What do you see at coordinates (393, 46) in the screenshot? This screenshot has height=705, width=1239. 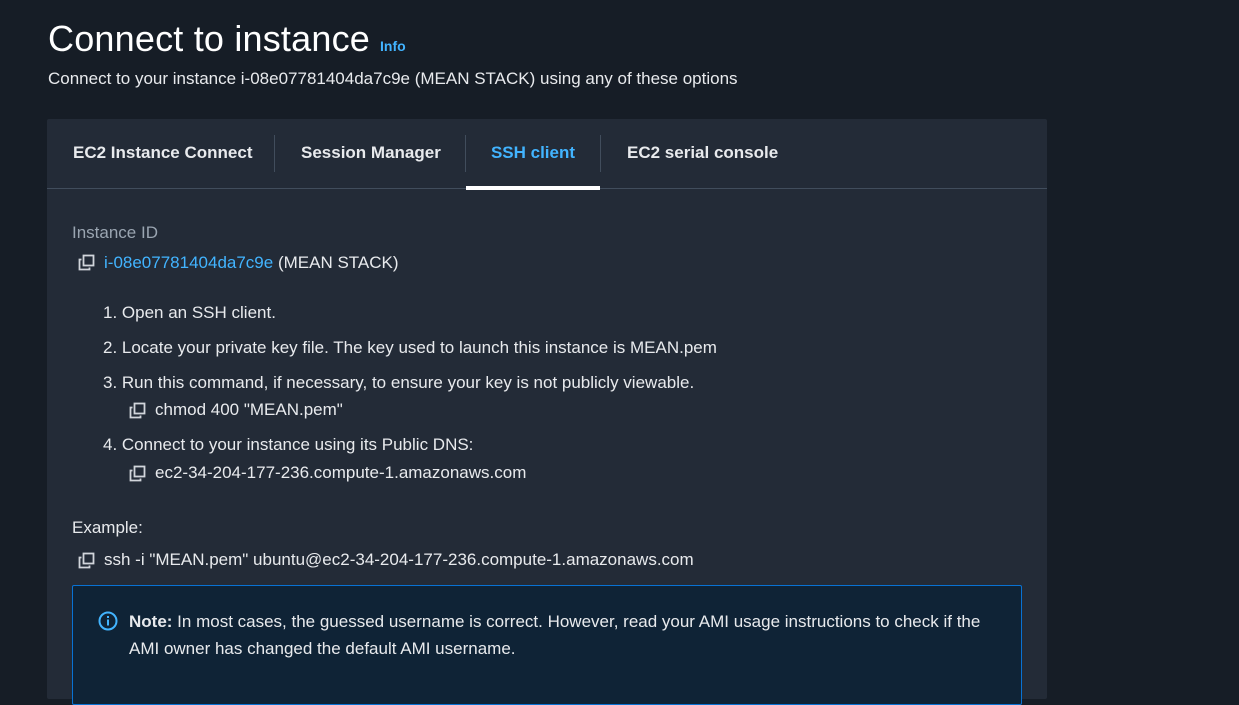 I see `info-link: Info` at bounding box center [393, 46].